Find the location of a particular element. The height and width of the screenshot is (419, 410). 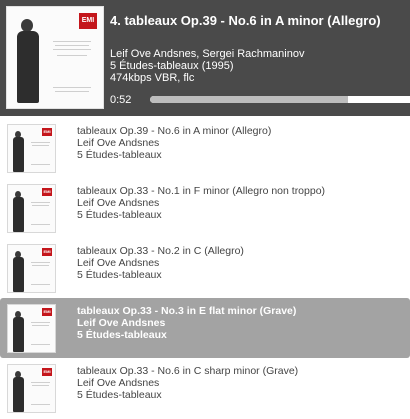

album-cover-icon: EMI is located at coordinates (55, 57).